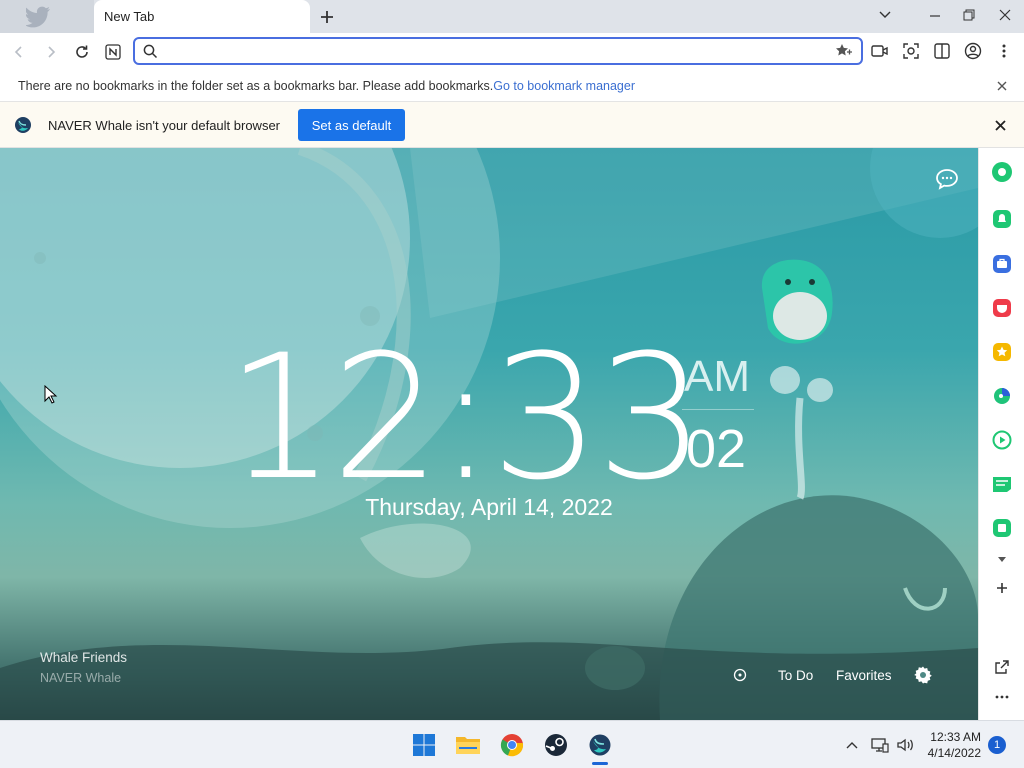 This screenshot has height=768, width=1024. Describe the element at coordinates (512, 16) in the screenshot. I see `tab-strip: New Tab` at that location.